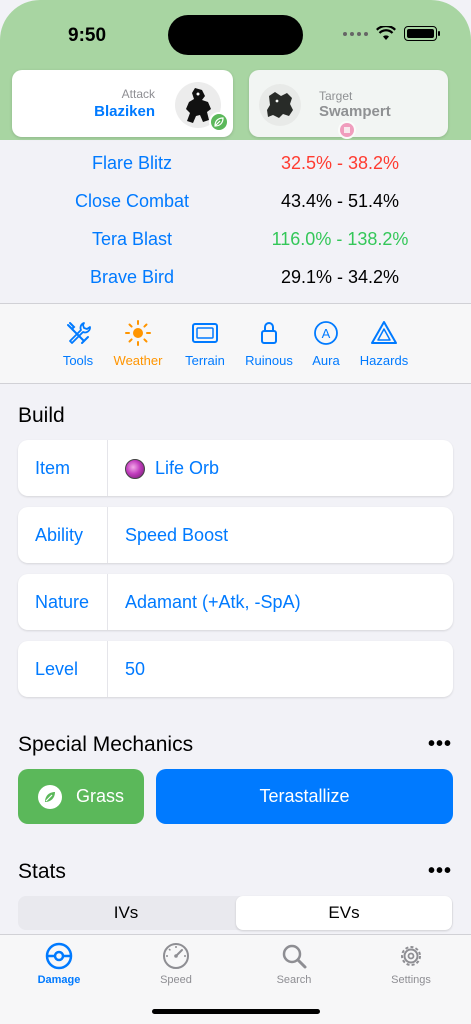 Image resolution: width=471 pixels, height=1024 pixels. What do you see at coordinates (205, 343) in the screenshot?
I see `field-terrain-button: Terrain` at bounding box center [205, 343].